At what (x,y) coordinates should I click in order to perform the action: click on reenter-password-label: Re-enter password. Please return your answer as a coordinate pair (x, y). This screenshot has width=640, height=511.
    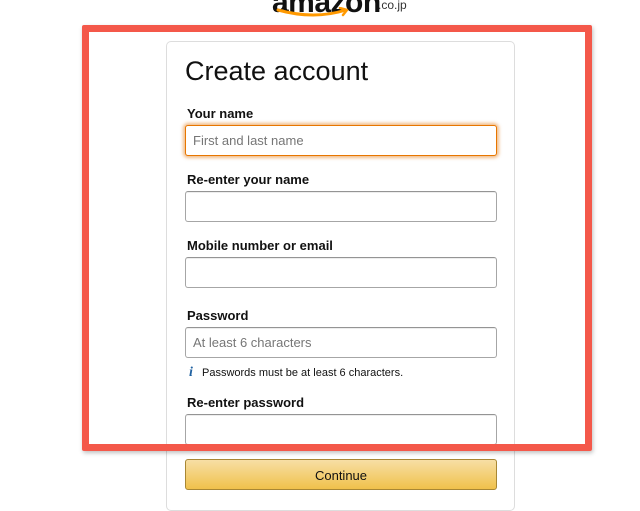
    Looking at the image, I should click on (246, 402).